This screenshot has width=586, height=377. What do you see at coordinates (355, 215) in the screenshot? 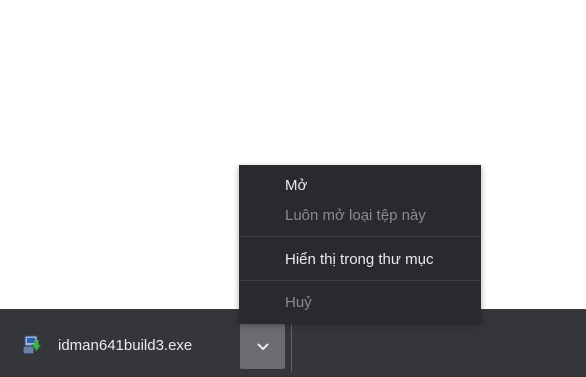
I see `menu-item-always-open: Luôn mở loại tệp này` at bounding box center [355, 215].